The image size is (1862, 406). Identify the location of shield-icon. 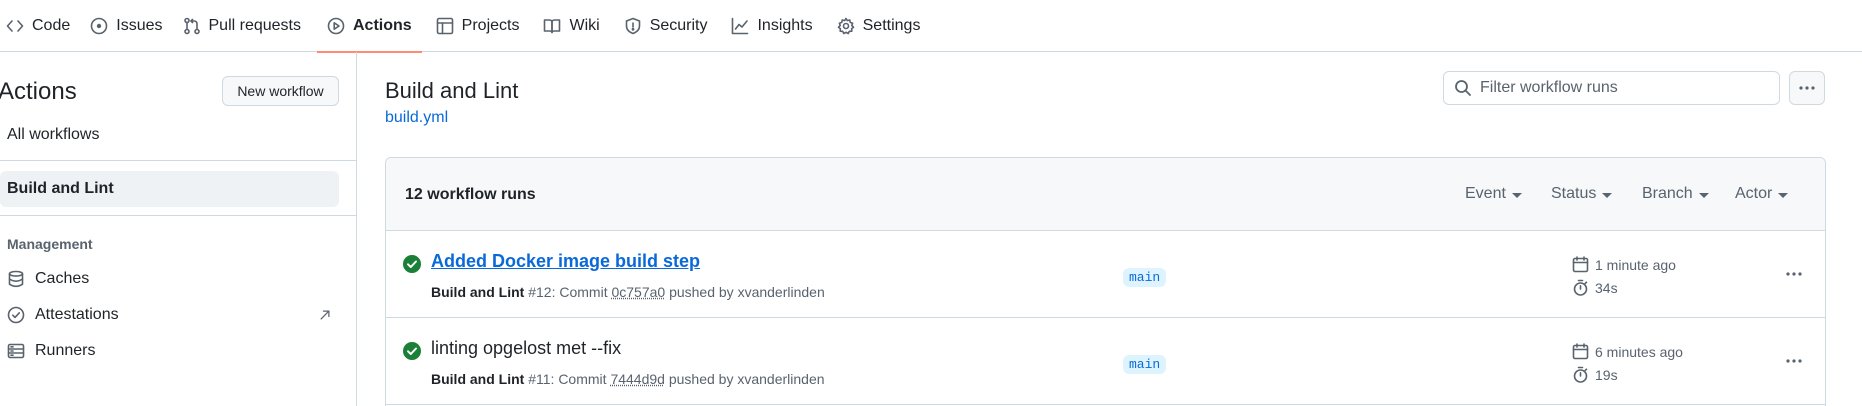
(633, 26).